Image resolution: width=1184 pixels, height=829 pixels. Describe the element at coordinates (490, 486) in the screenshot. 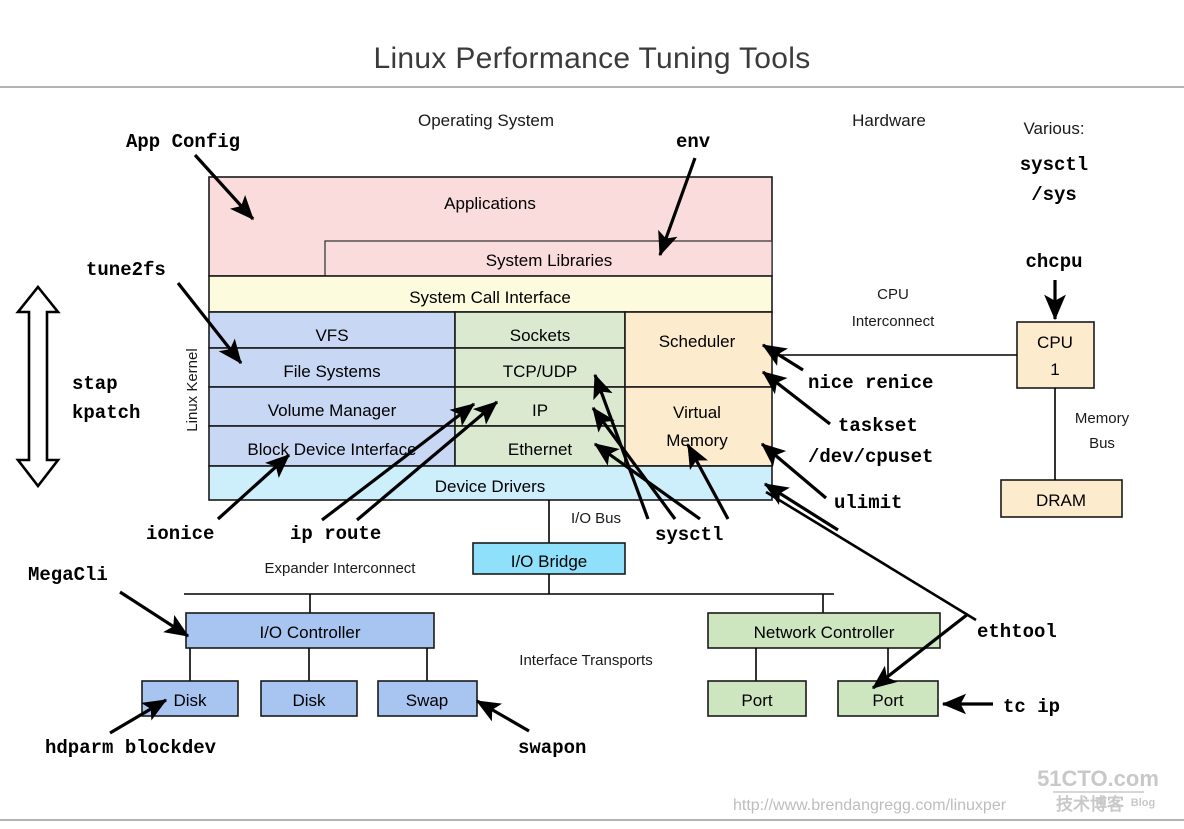

I see `box-device-drivers-label: Device Drivers` at that location.